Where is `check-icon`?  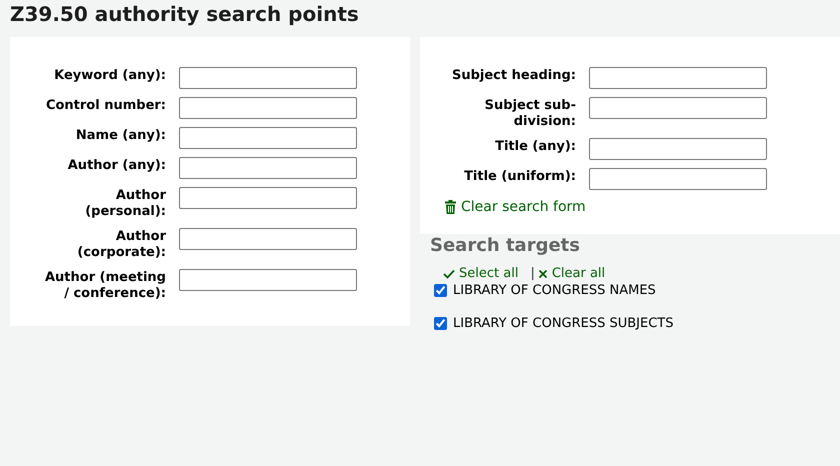 check-icon is located at coordinates (449, 273).